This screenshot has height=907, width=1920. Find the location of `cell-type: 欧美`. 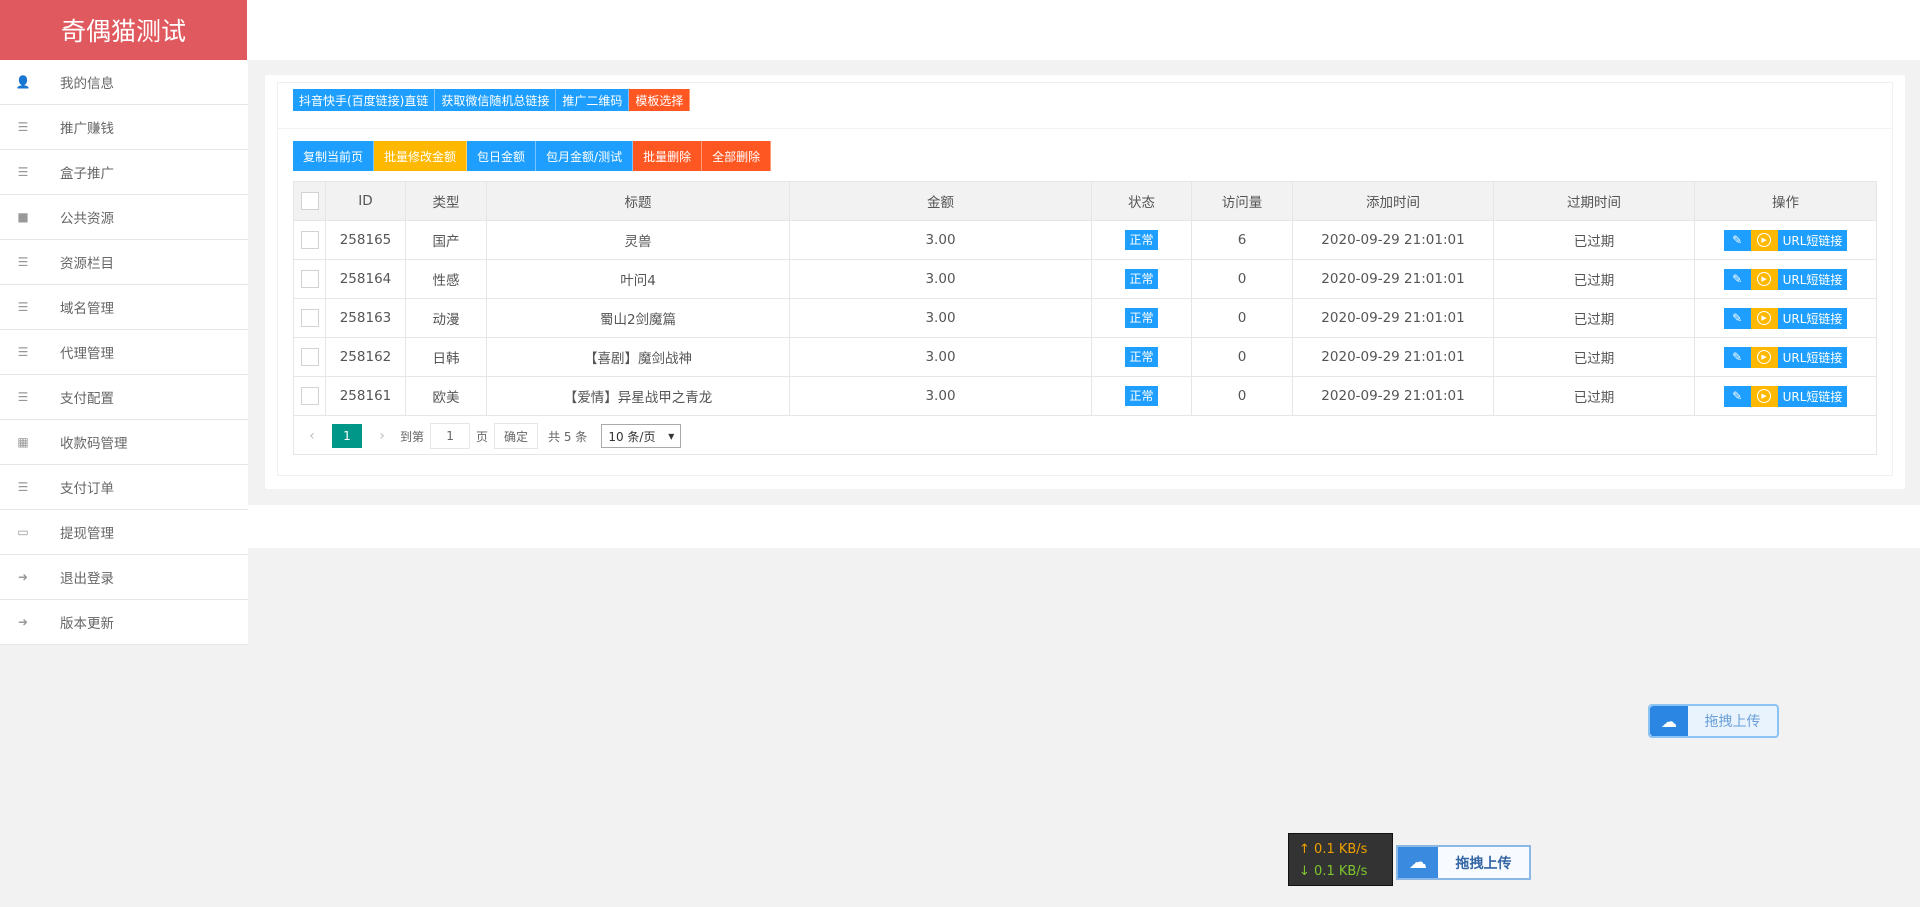

cell-type: 欧美 is located at coordinates (446, 396).